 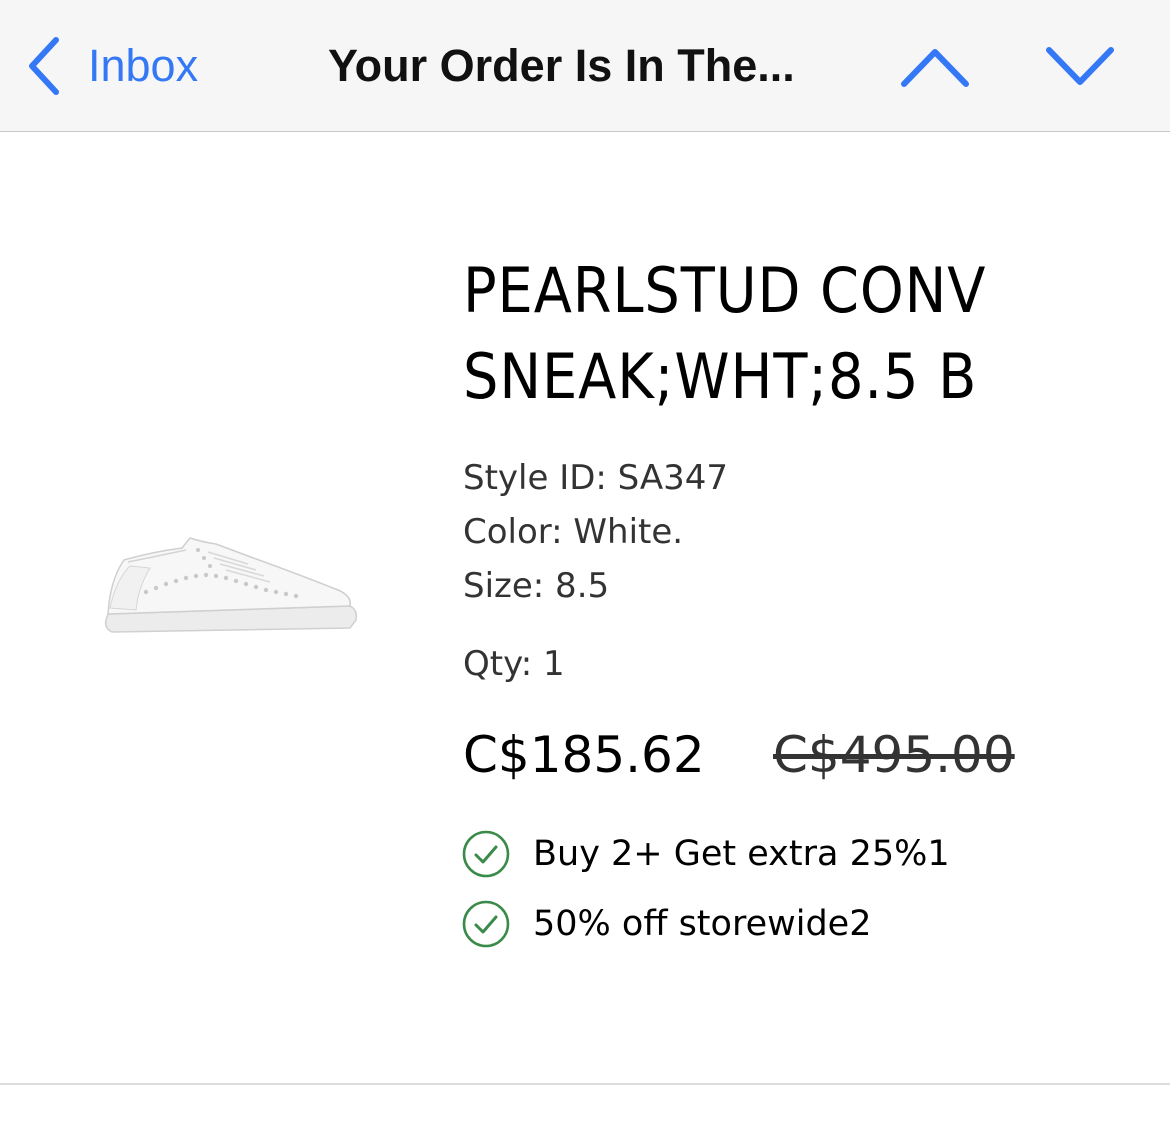 I want to click on promotion-item: 50% off storewide2, so click(x=666, y=924).